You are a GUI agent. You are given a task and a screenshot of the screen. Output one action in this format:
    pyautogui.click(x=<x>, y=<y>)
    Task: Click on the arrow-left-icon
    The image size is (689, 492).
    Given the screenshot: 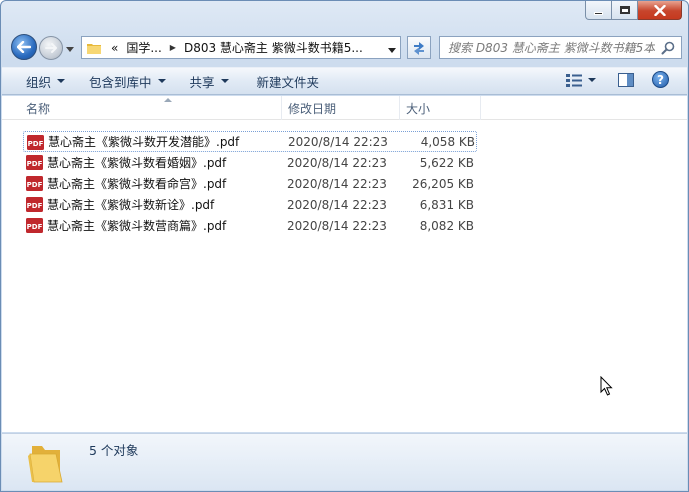 What is the action you would take?
    pyautogui.click(x=24, y=47)
    